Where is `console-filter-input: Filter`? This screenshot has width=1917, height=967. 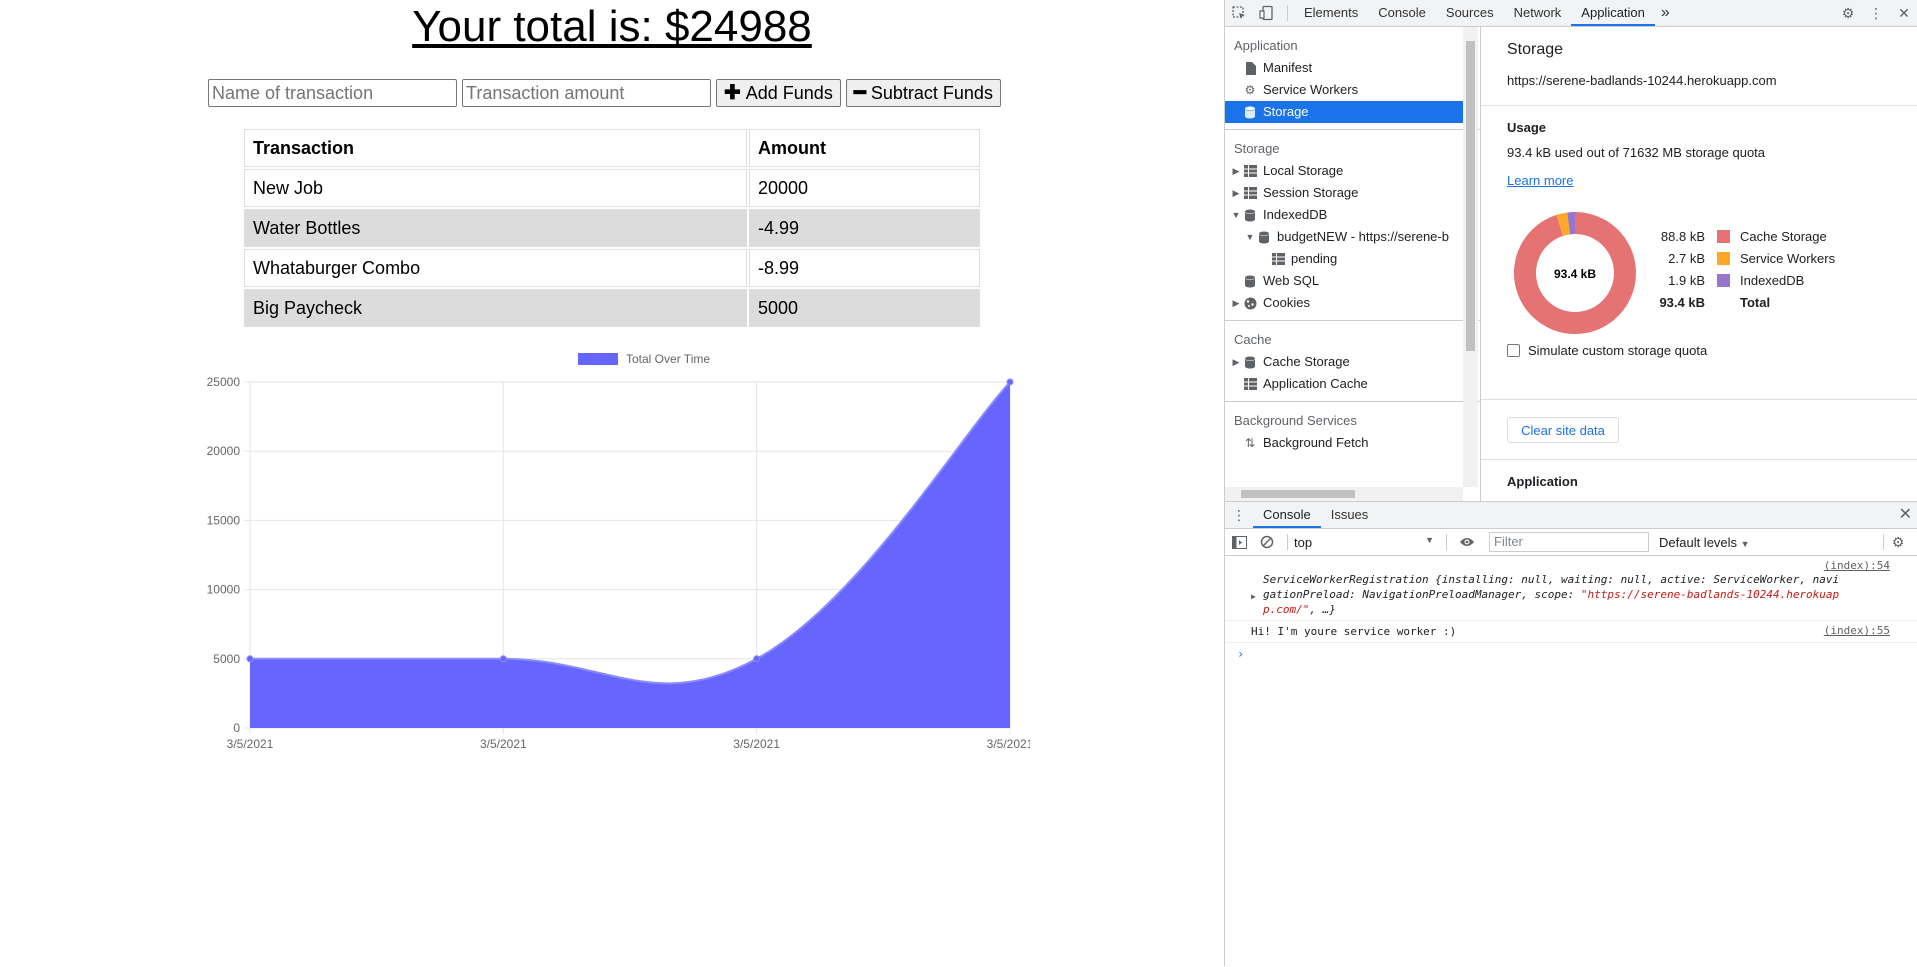 console-filter-input: Filter is located at coordinates (1569, 542).